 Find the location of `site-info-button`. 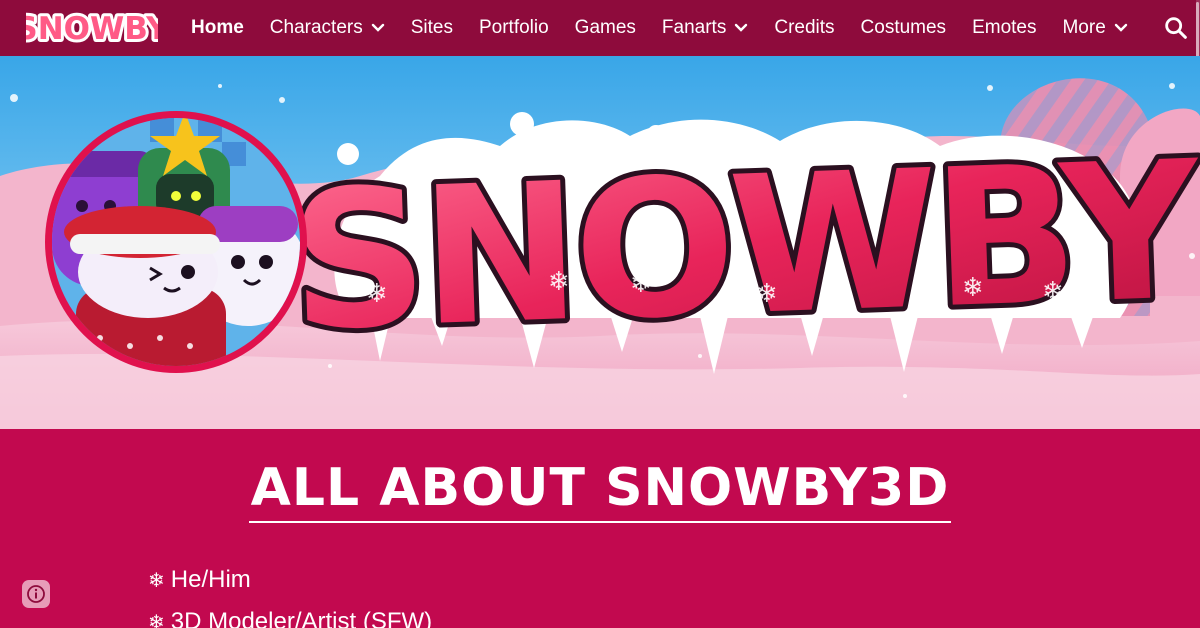

site-info-button is located at coordinates (36, 594).